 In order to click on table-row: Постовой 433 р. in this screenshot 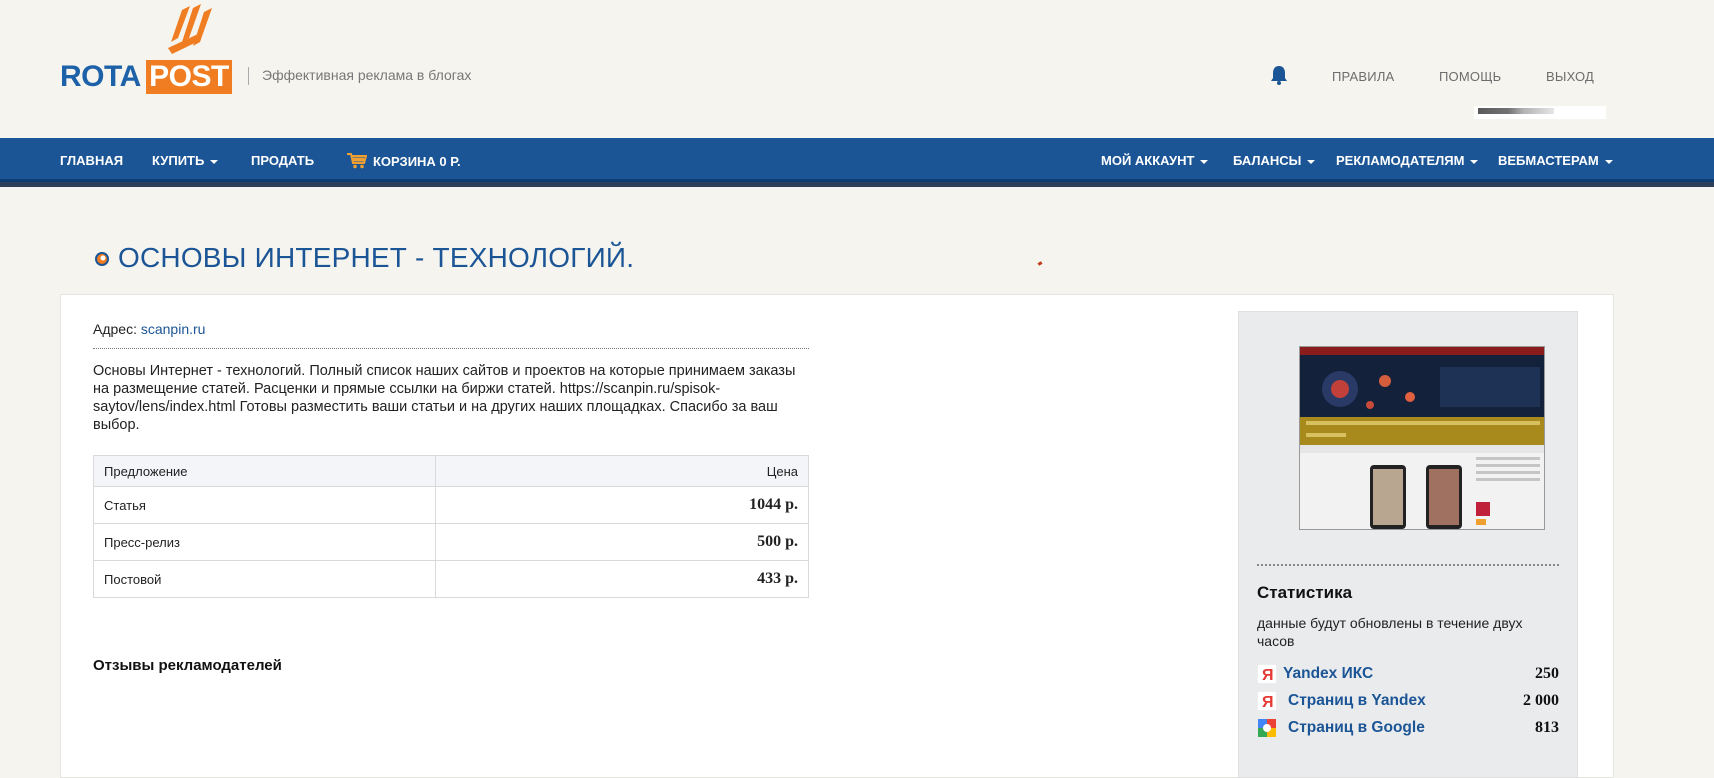, I will do `click(451, 579)`.